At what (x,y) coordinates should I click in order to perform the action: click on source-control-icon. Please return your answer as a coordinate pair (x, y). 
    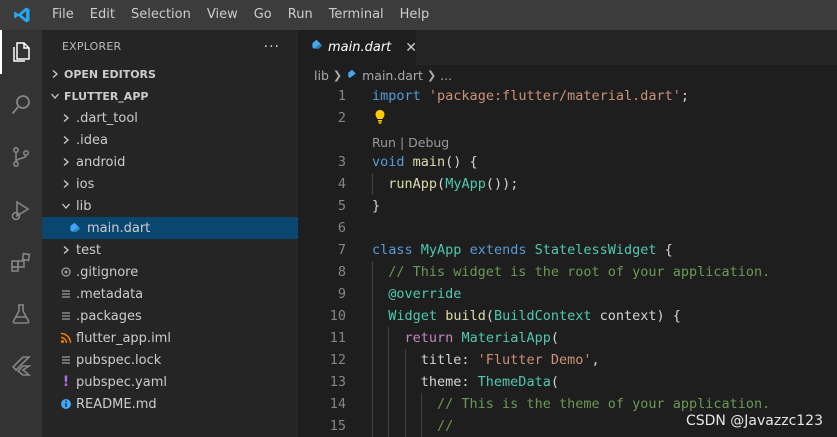
    Looking at the image, I should click on (21, 157).